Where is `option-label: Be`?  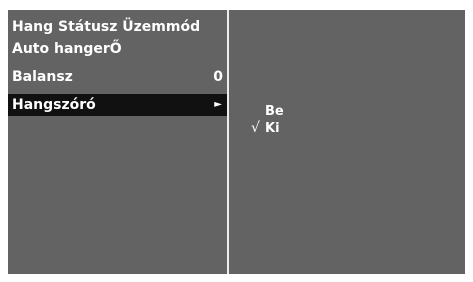
option-label: Be is located at coordinates (274, 111).